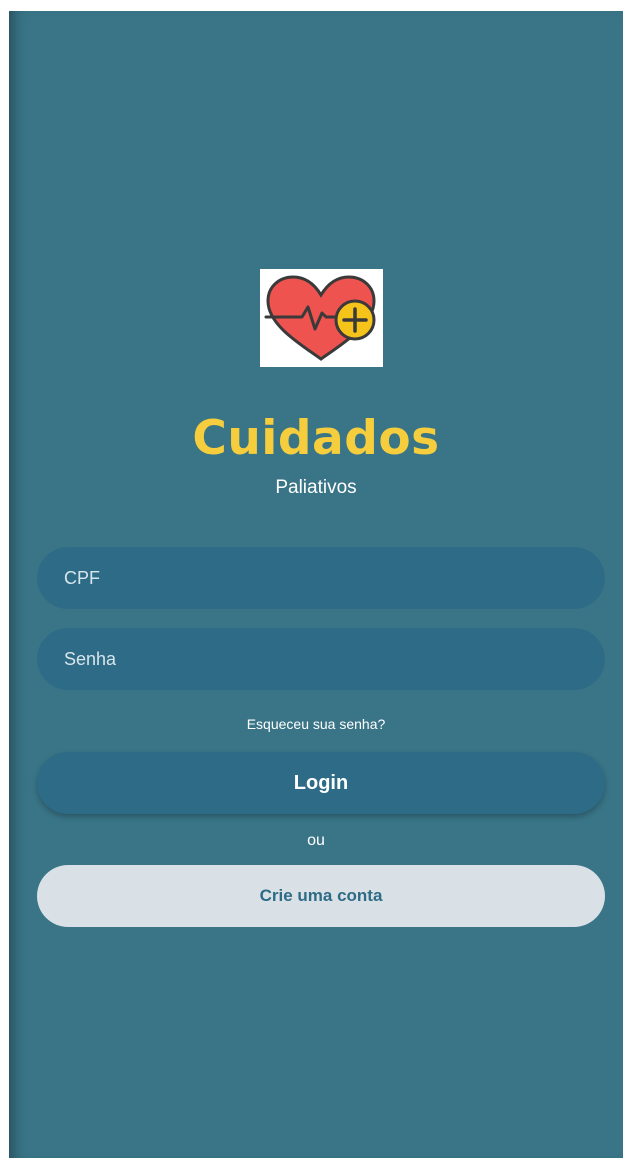 This screenshot has height=1158, width=632. What do you see at coordinates (316, 487) in the screenshot?
I see `app-subtitle: Paliativos` at bounding box center [316, 487].